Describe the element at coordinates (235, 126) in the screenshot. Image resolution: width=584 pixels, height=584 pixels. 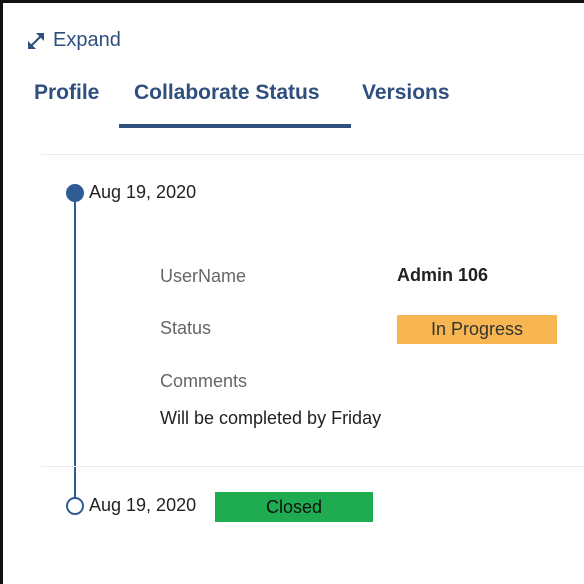
I see `active-tab-indicator` at that location.